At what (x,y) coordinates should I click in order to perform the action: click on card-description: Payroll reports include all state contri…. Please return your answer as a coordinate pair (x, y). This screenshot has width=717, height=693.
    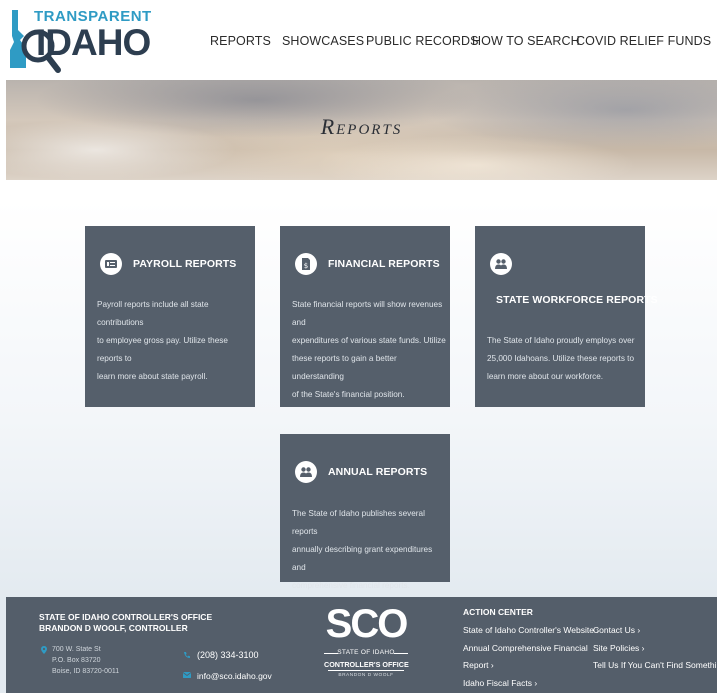
    Looking at the image, I should click on (174, 341).